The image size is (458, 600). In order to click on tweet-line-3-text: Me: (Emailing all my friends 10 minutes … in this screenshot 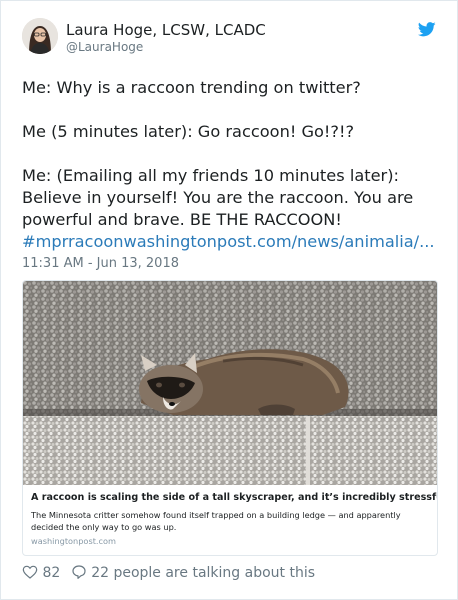, I will do `click(218, 197)`.